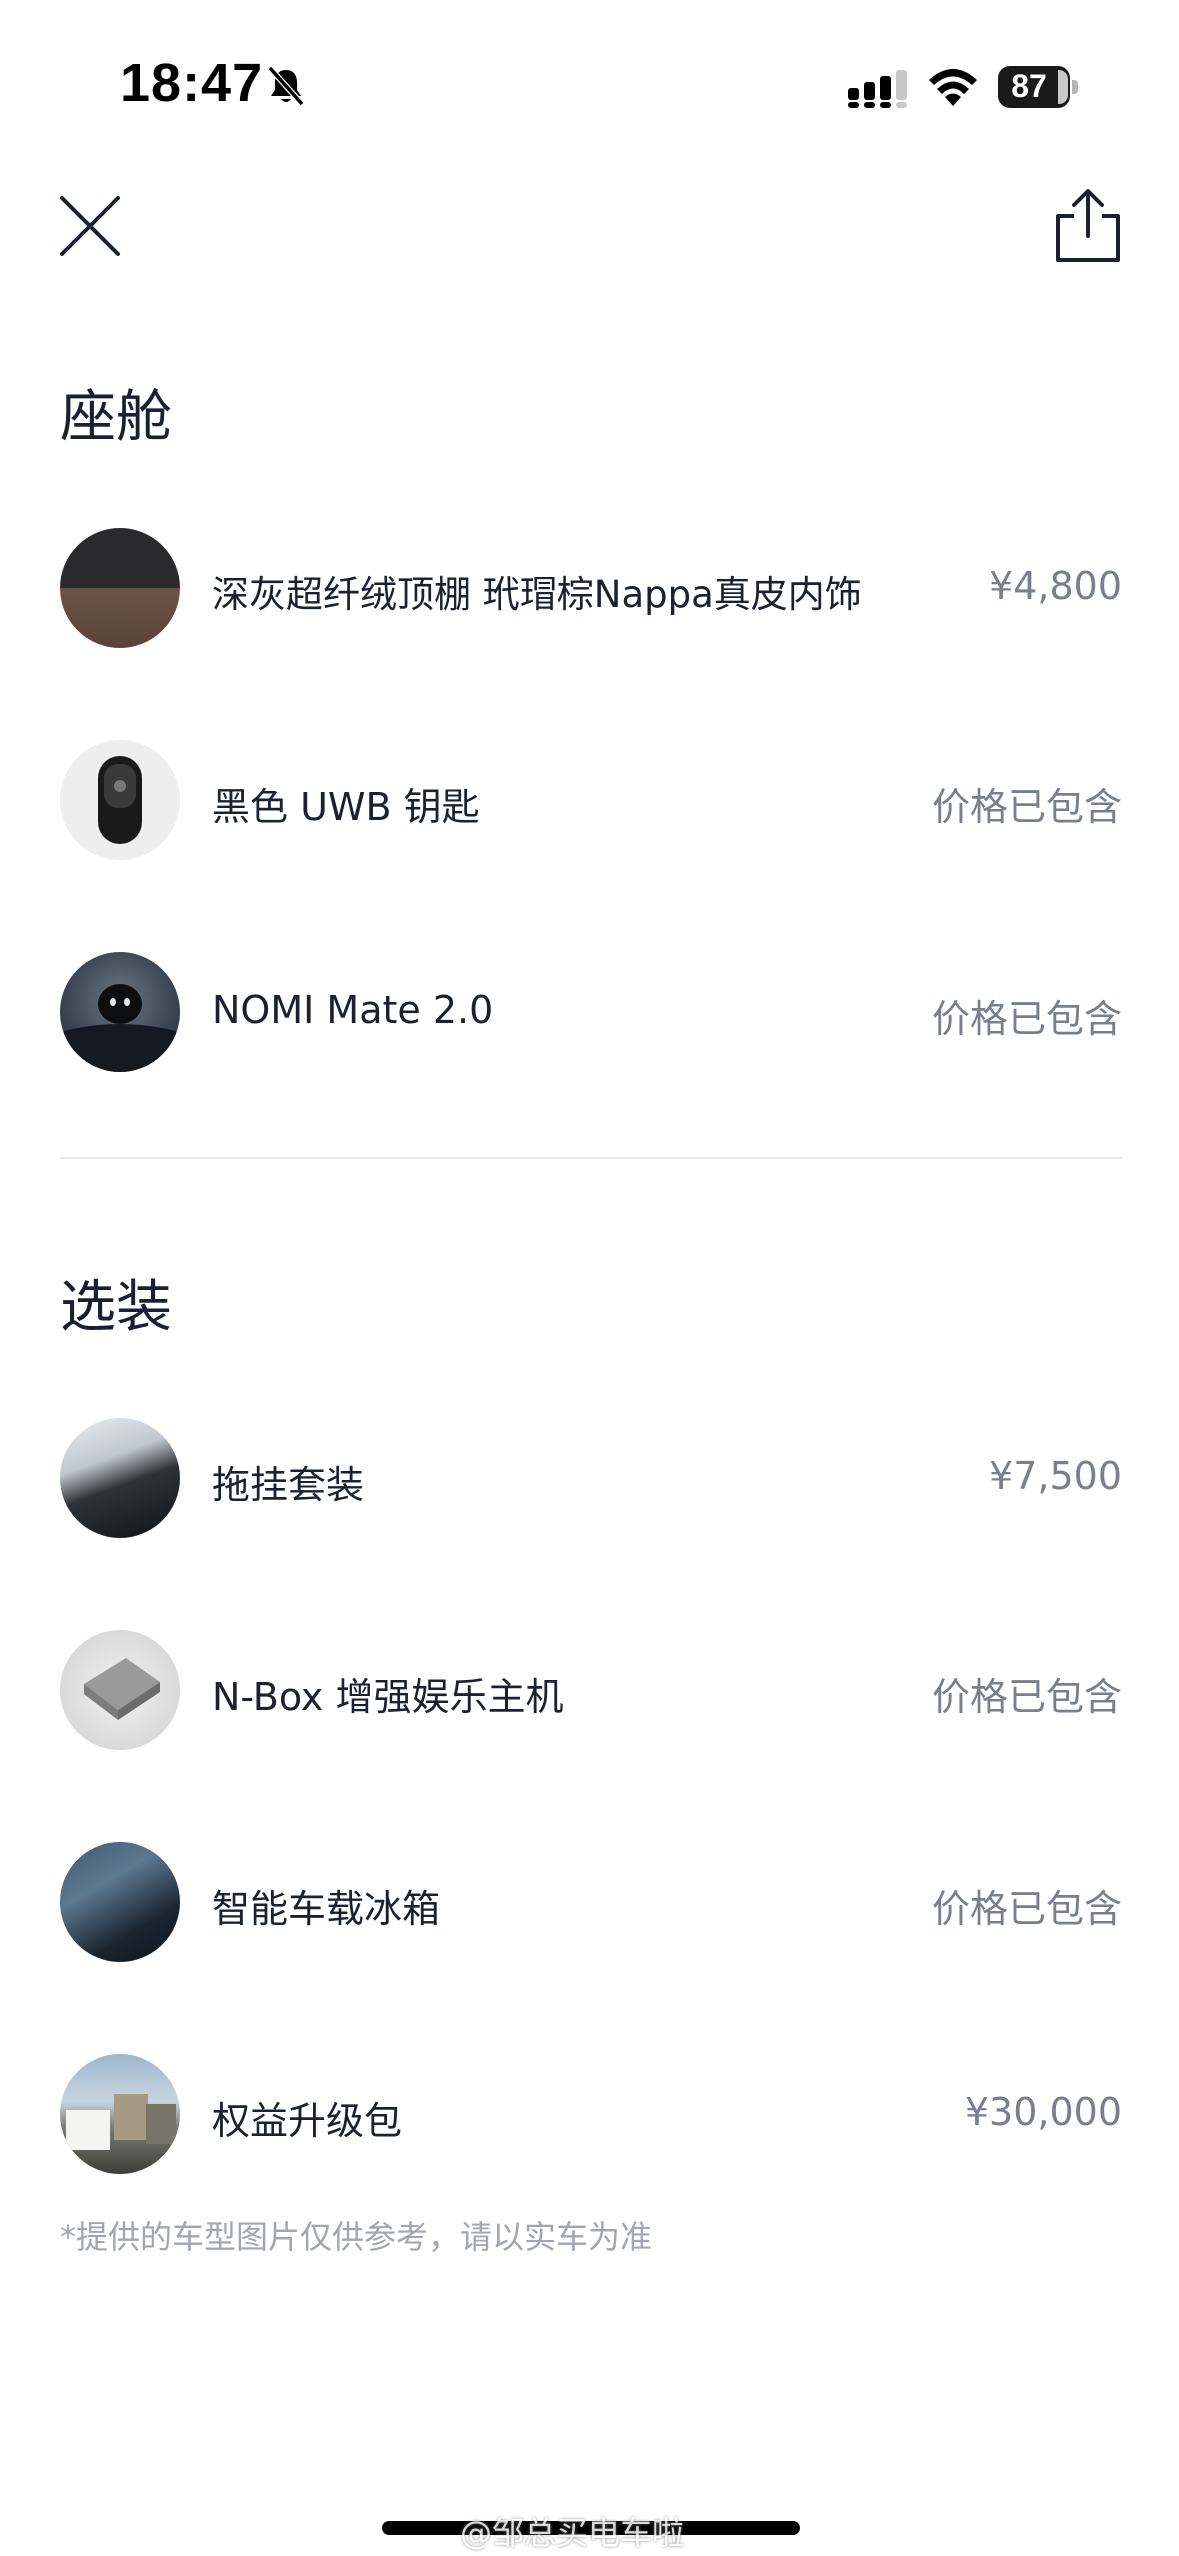  I want to click on nbox-thumbnail, so click(120, 1690).